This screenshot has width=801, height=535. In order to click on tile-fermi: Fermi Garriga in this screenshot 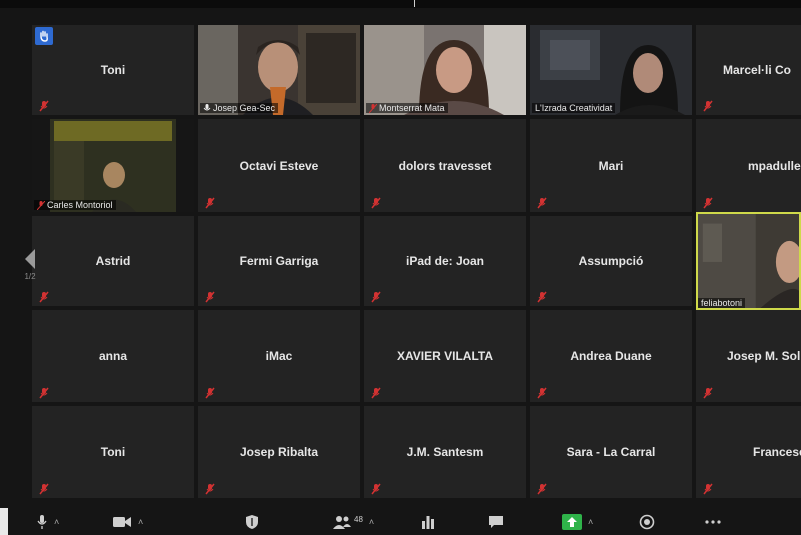, I will do `click(279, 261)`.